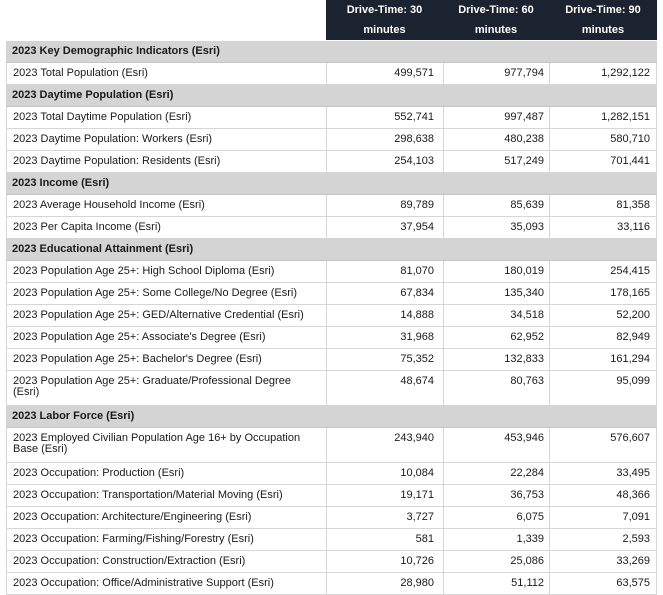 Image resolution: width=663 pixels, height=595 pixels. What do you see at coordinates (166, 117) in the screenshot?
I see `row-label: 2023 Total Daytime Population (Esri)` at bounding box center [166, 117].